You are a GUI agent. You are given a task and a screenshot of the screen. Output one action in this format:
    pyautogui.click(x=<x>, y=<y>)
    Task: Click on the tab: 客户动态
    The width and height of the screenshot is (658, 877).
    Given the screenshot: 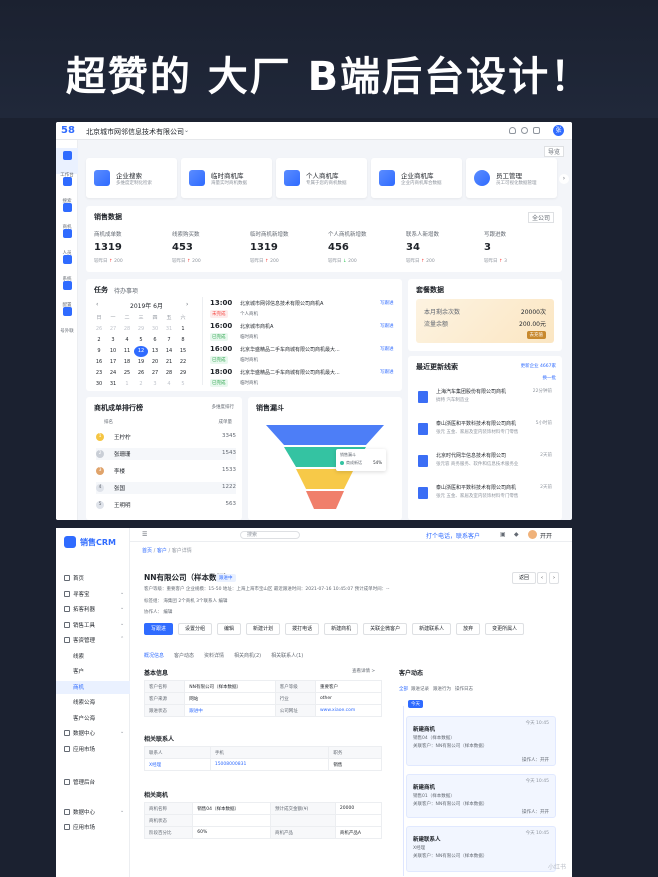 What is the action you would take?
    pyautogui.click(x=184, y=655)
    